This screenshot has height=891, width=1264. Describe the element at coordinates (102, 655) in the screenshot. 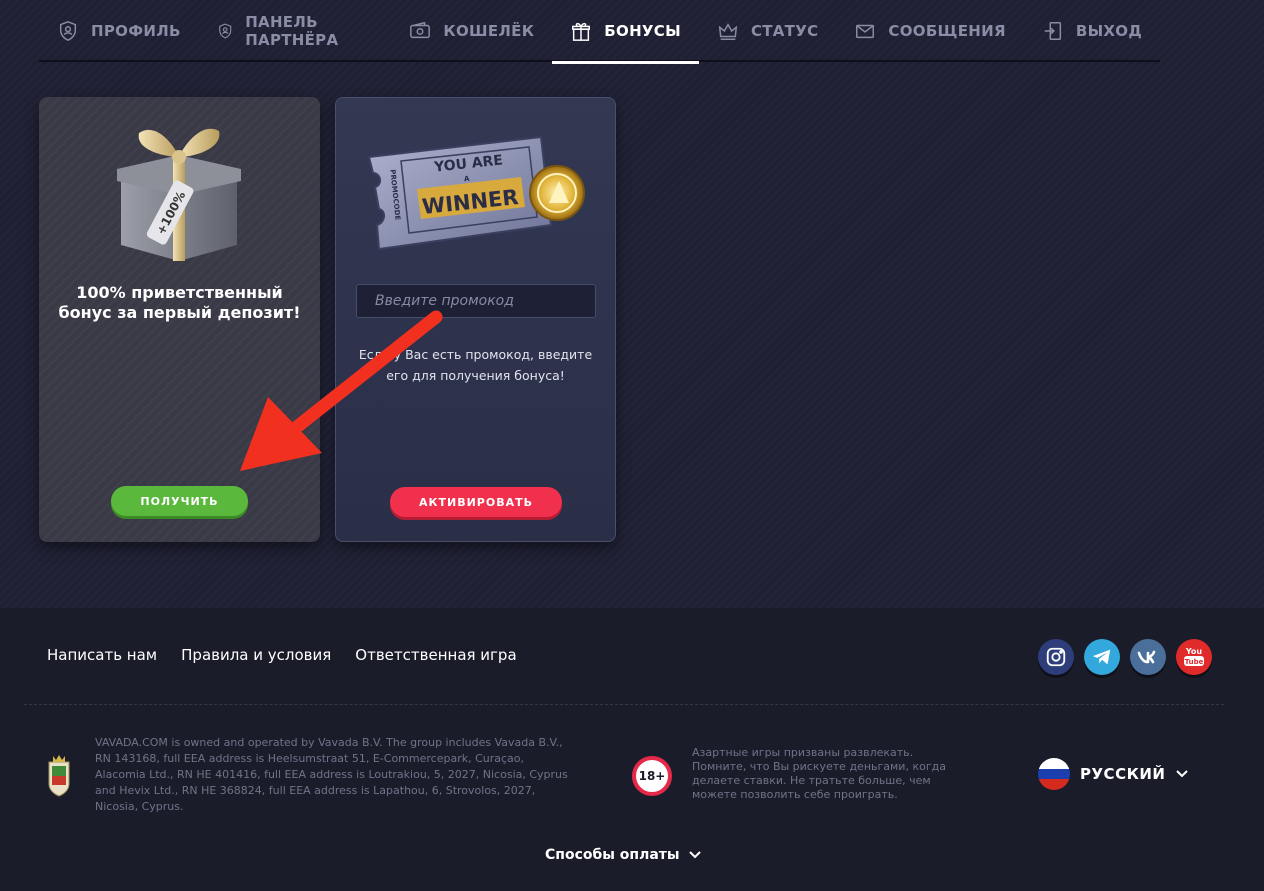

I see `contact-us-link: Написать нам` at that location.